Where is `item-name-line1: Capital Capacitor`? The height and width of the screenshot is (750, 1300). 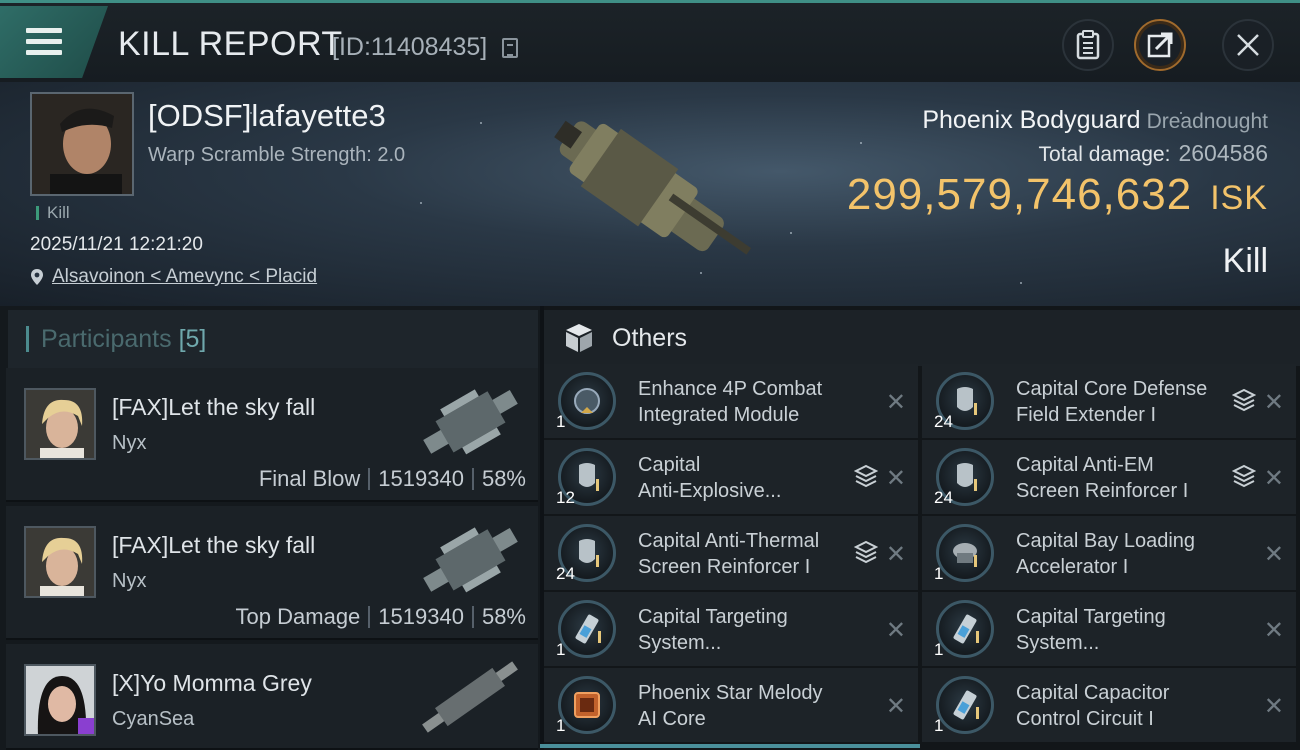
item-name-line1: Capital Capacitor is located at coordinates (1093, 693).